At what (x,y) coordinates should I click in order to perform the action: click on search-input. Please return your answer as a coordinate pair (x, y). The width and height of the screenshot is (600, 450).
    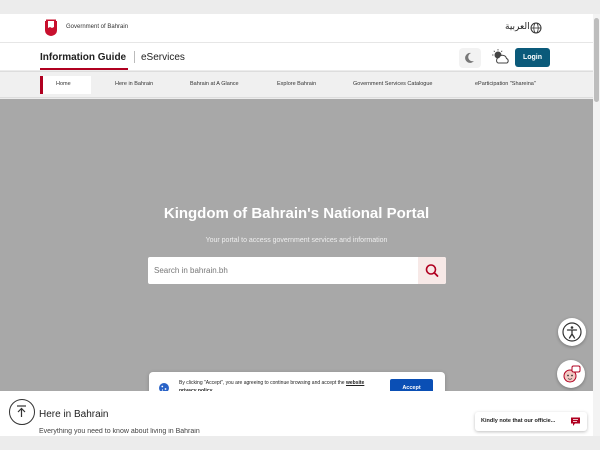
    Looking at the image, I should click on (283, 270).